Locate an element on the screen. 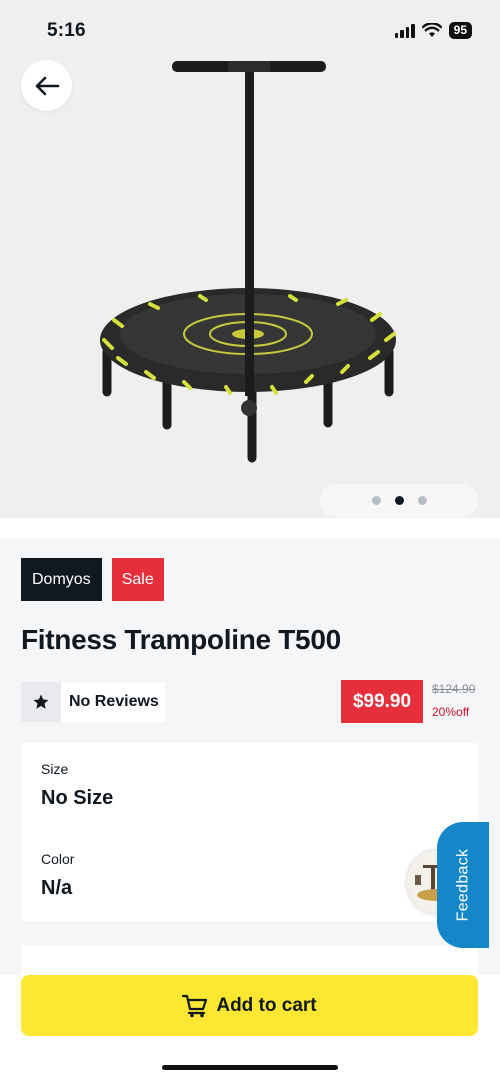  discount-label: 20%off is located at coordinates (451, 712).